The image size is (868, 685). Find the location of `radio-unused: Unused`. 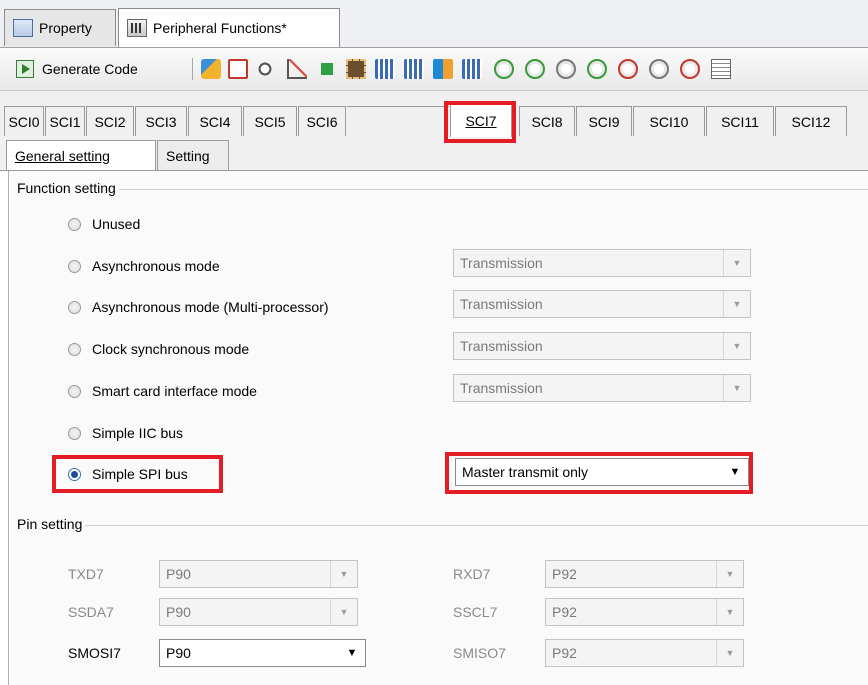

radio-unused: Unused is located at coordinates (104, 224).